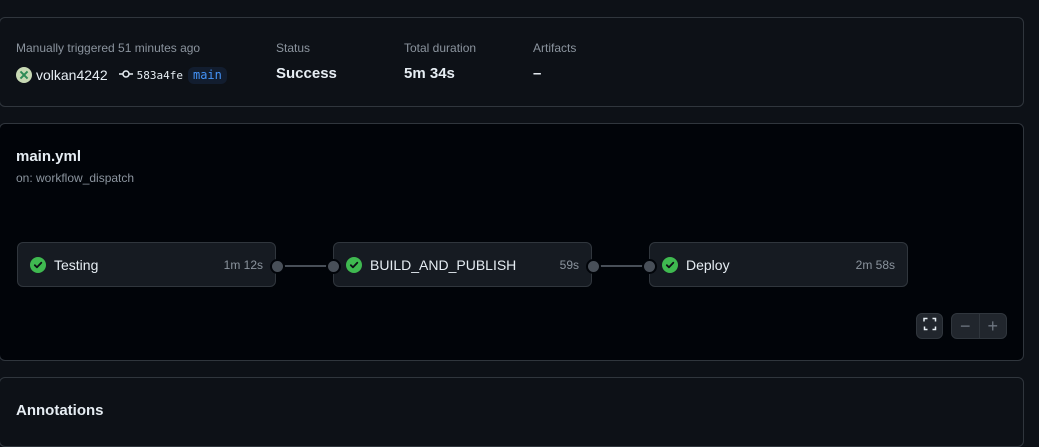 This screenshot has width=1039, height=447. What do you see at coordinates (443, 264) in the screenshot?
I see `job-name: BUILD_AND_PUBLISH` at bounding box center [443, 264].